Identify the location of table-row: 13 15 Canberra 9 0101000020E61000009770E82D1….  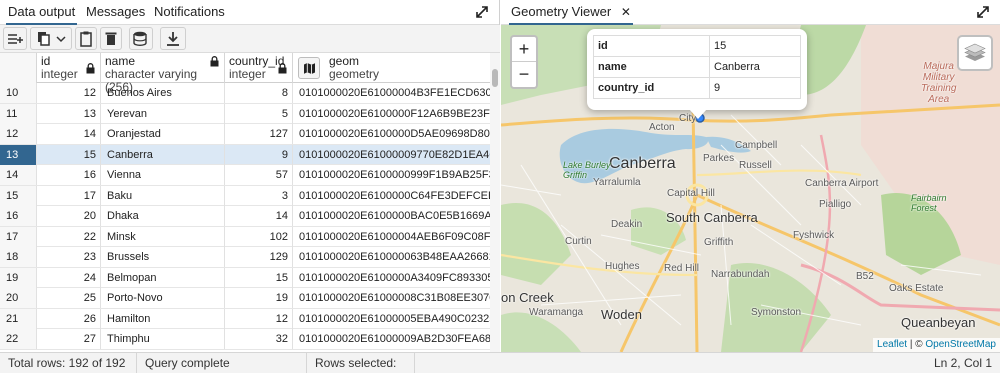
(245, 154).